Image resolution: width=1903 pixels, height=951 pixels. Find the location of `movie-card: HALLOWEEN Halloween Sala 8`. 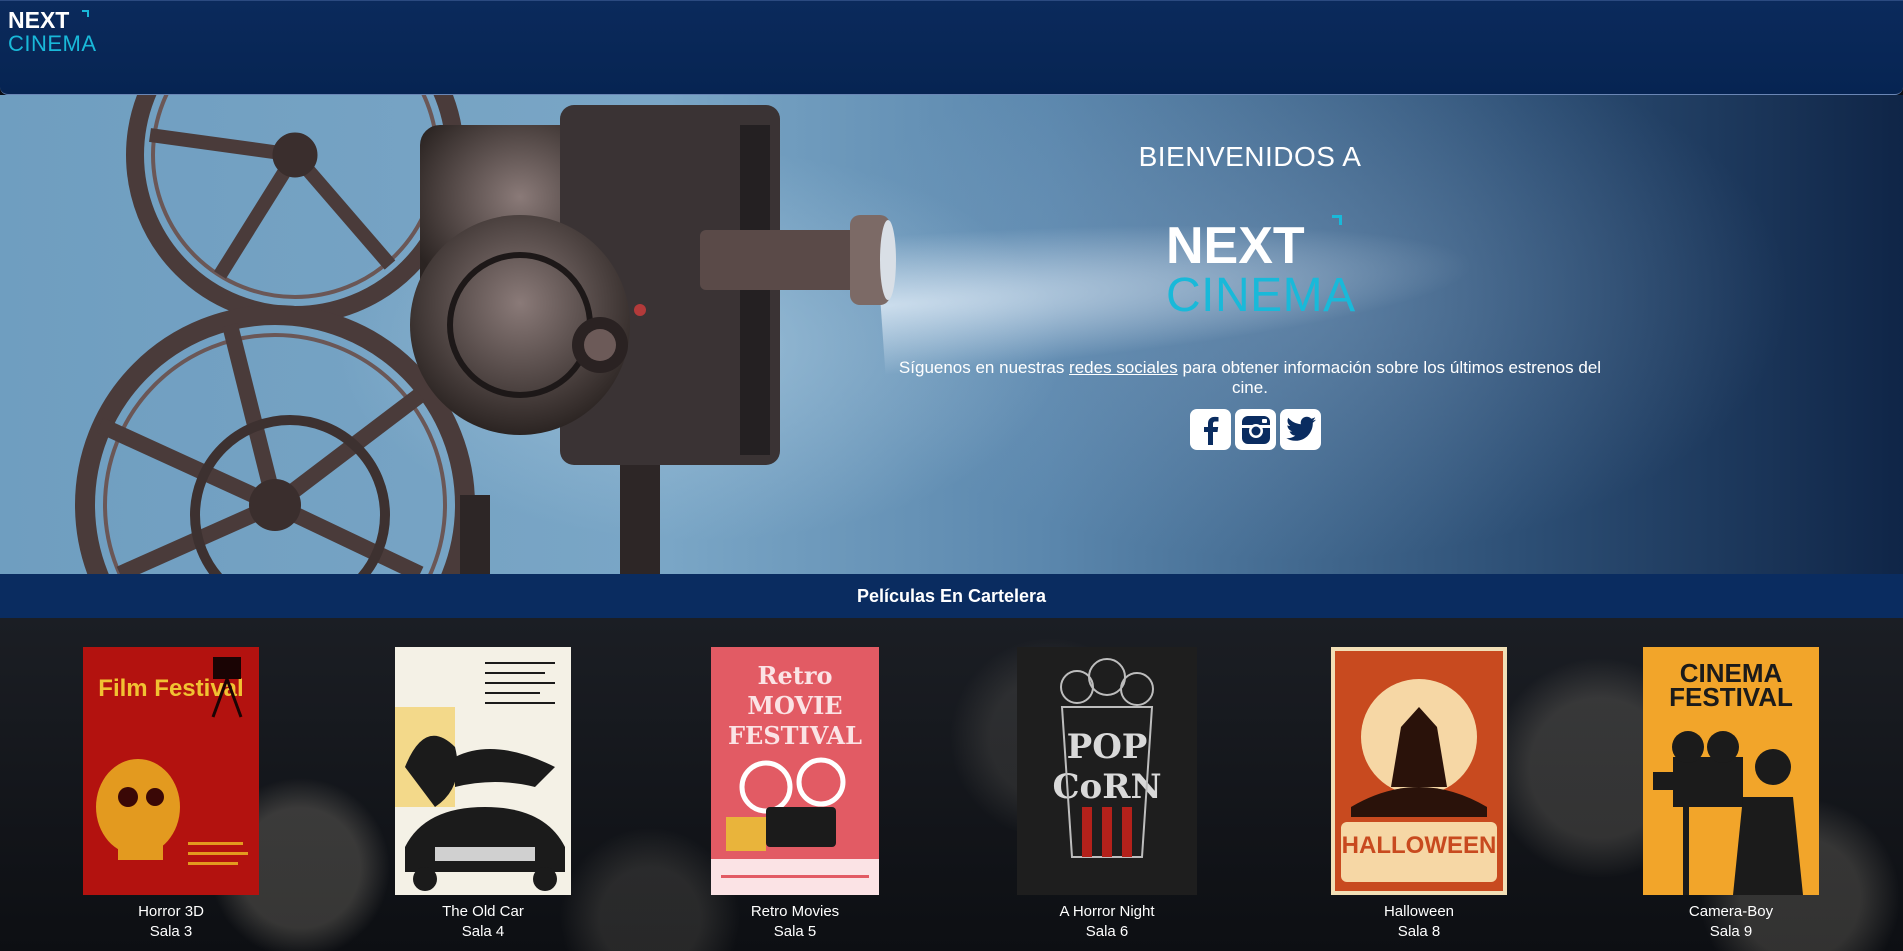

movie-card: HALLOWEEN Halloween Sala 8 is located at coordinates (1419, 794).